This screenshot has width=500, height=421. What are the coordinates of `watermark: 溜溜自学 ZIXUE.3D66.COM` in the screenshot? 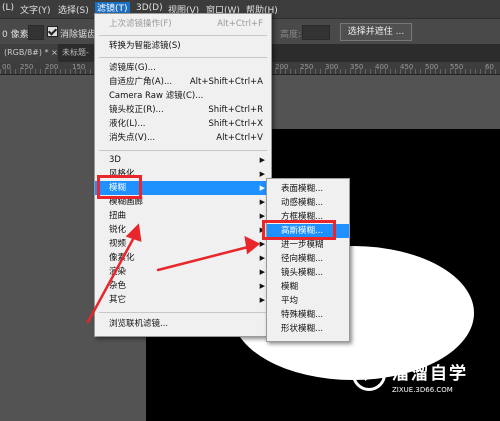 It's located at (412, 378).